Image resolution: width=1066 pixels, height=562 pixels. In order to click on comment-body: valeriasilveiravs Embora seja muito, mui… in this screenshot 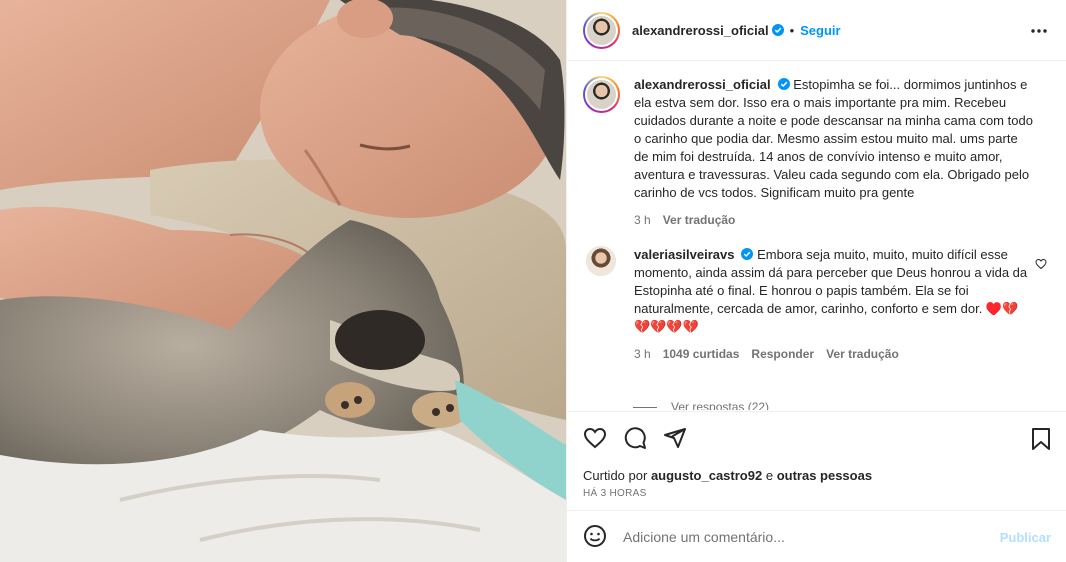, I will do `click(831, 304)`.